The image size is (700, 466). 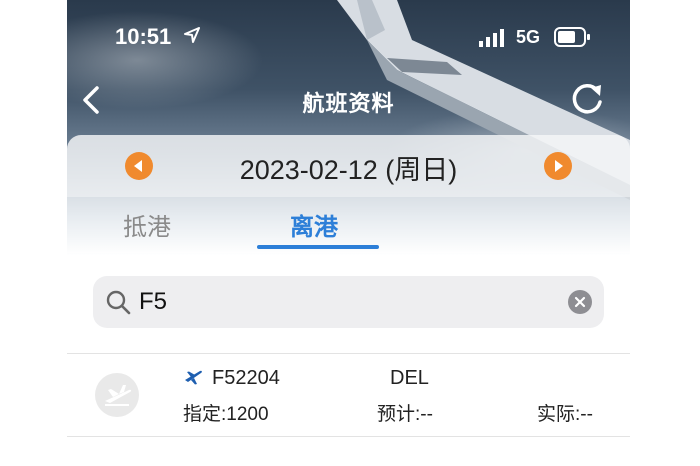 What do you see at coordinates (348, 103) in the screenshot?
I see `page-title: 航班资料` at bounding box center [348, 103].